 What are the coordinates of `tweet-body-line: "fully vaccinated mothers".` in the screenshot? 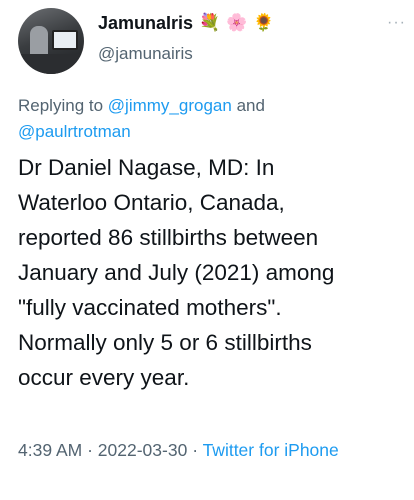 It's located at (150, 307).